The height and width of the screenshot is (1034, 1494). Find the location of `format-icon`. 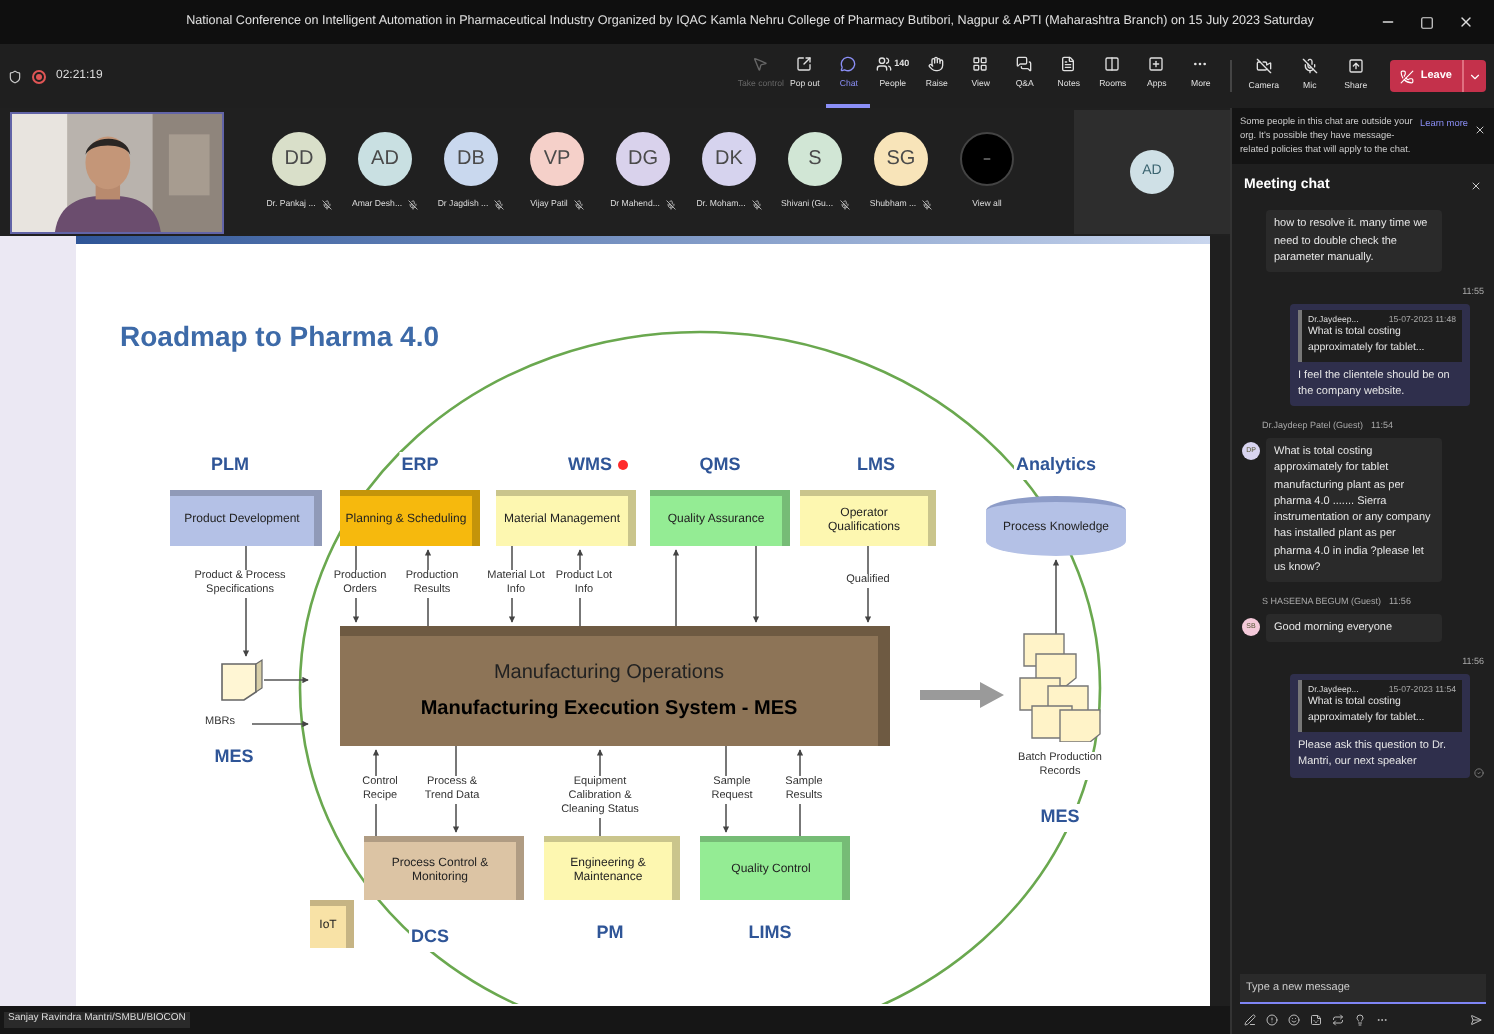

format-icon is located at coordinates (1250, 1020).